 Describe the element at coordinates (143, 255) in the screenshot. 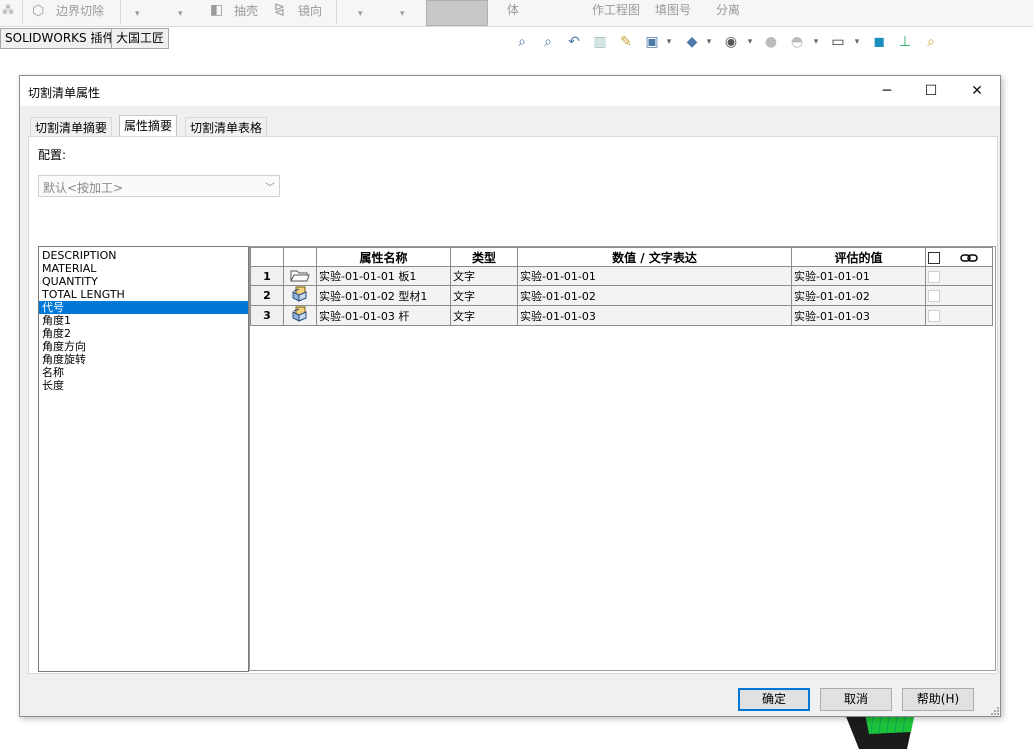

I see `property-list-item: DESCRIPTION` at that location.